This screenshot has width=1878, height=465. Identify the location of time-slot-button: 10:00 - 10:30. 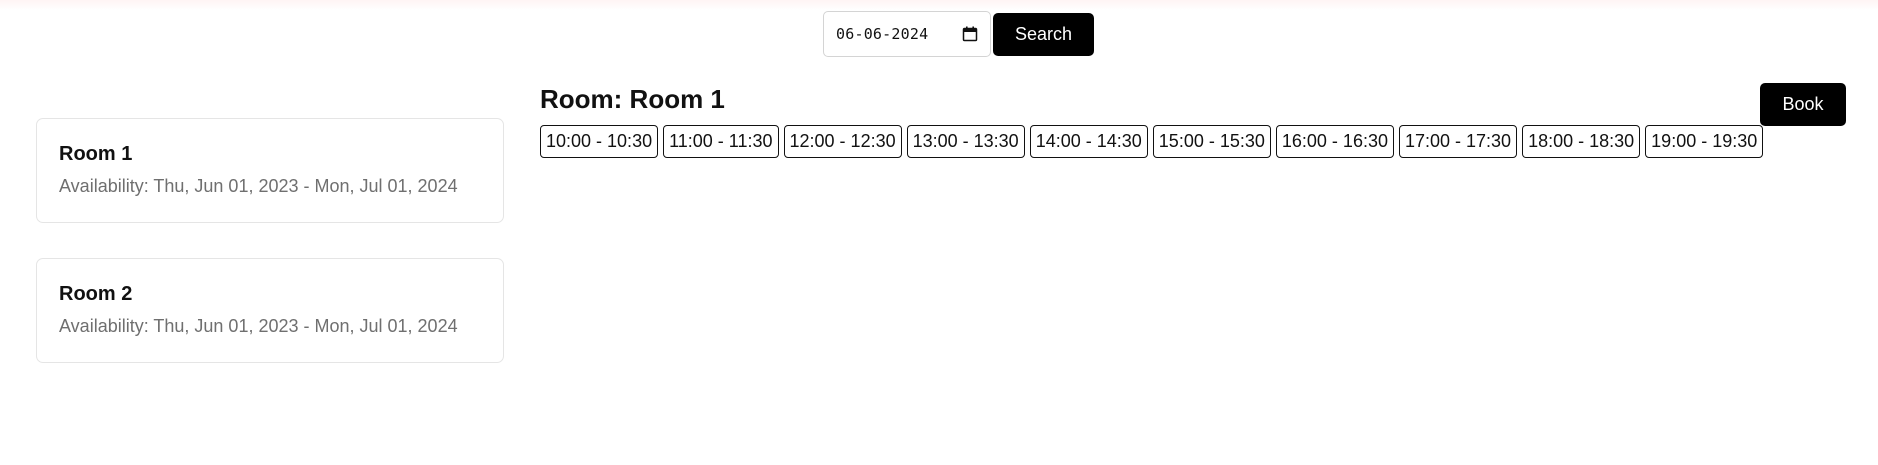
(599, 141).